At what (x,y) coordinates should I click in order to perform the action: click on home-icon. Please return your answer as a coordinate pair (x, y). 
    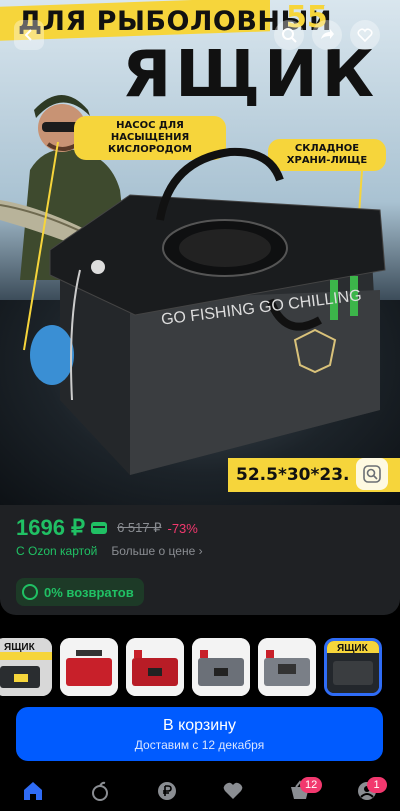
    Looking at the image, I should click on (33, 791).